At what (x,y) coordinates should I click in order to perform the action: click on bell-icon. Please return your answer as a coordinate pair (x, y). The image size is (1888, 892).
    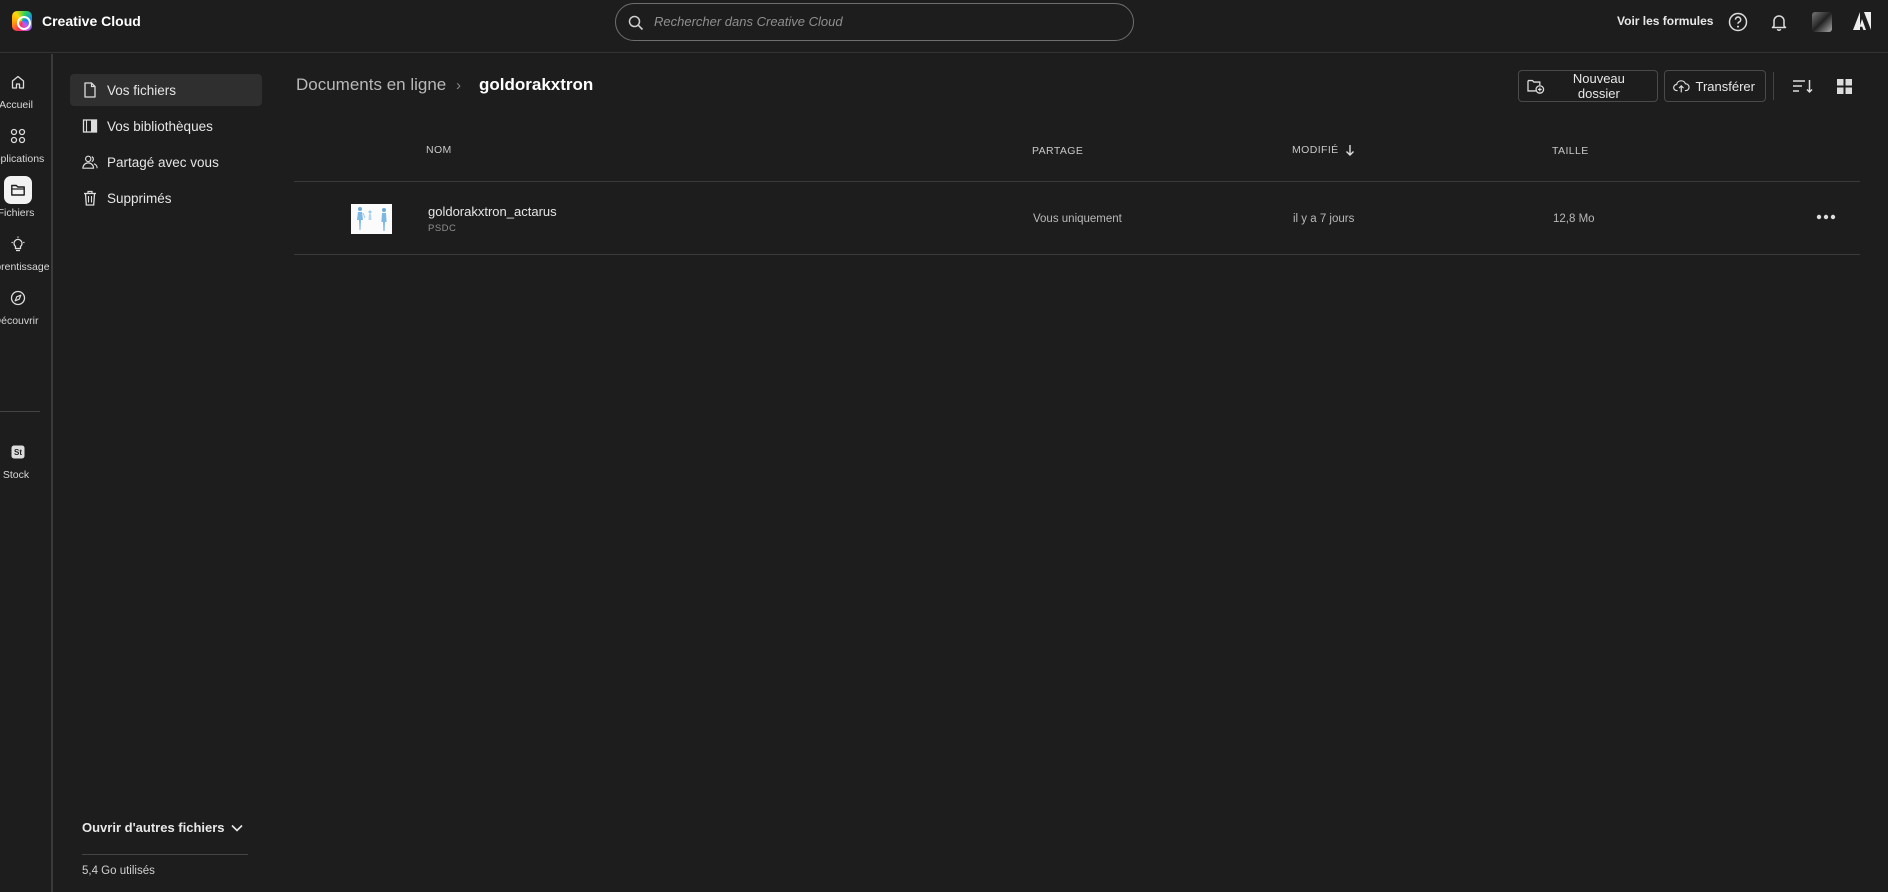
    Looking at the image, I should click on (1779, 22).